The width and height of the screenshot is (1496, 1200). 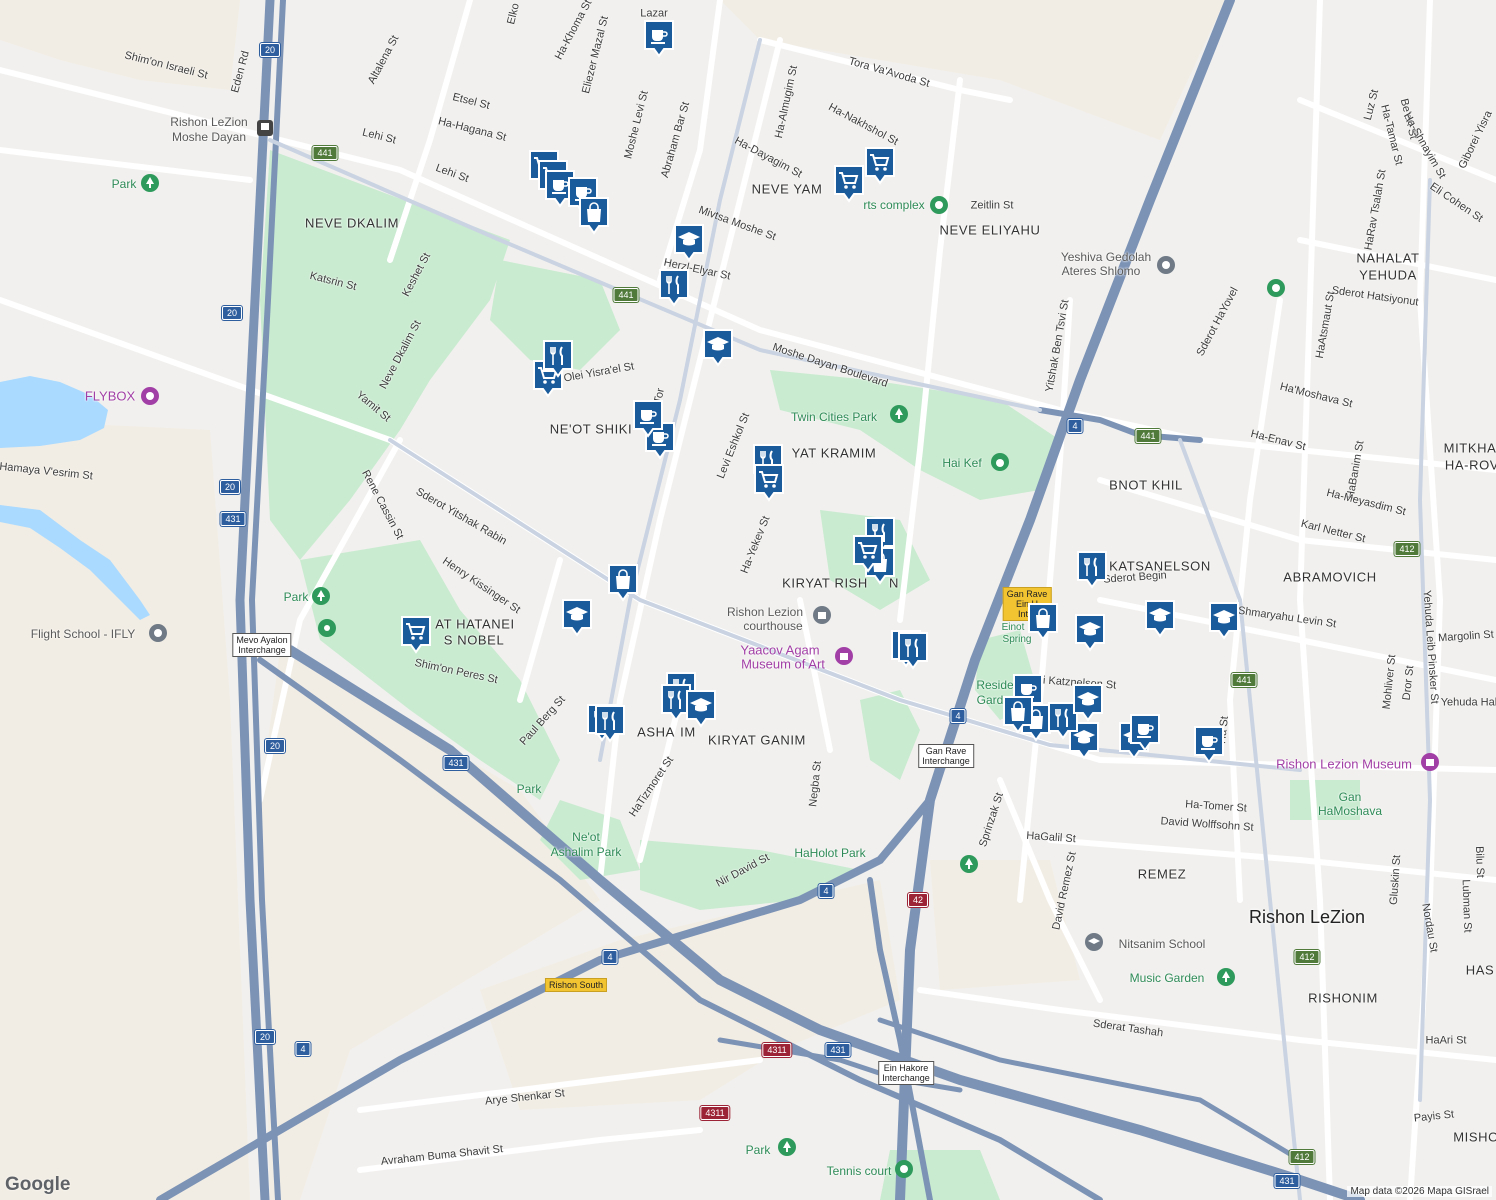 I want to click on park-label: Gard, so click(x=990, y=700).